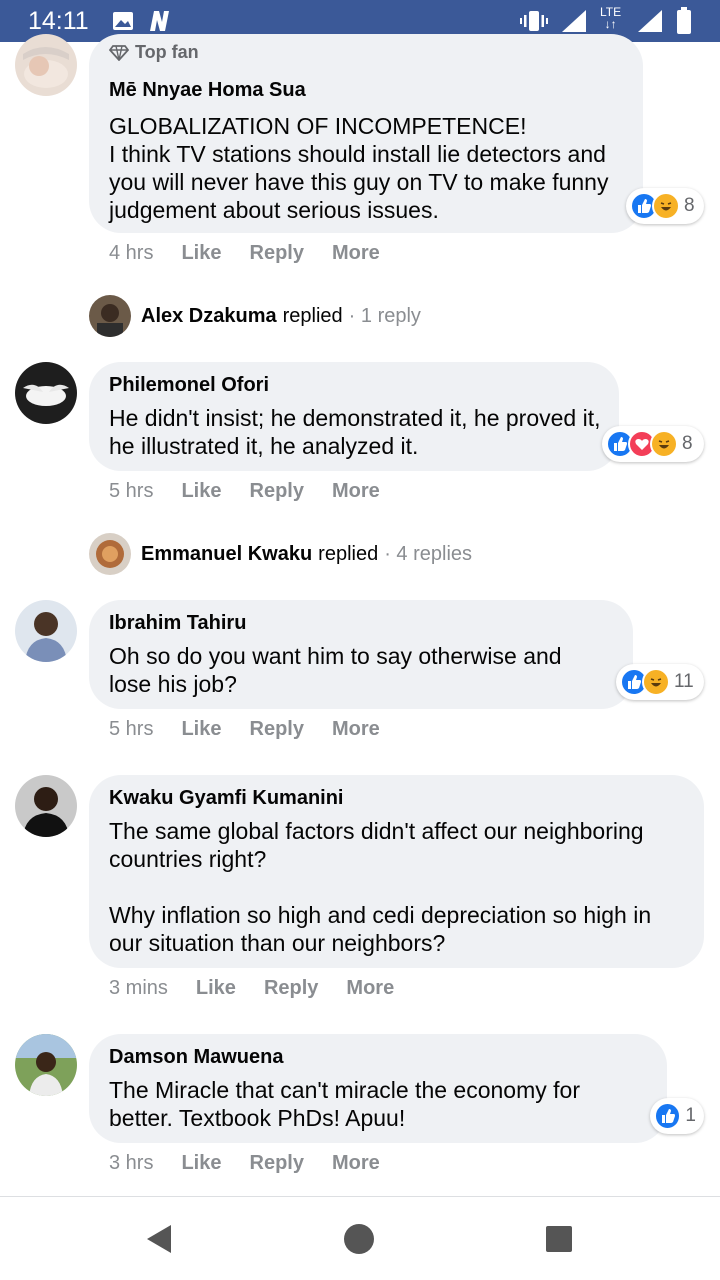 The width and height of the screenshot is (720, 1280). I want to click on reply-count: · 4 replies, so click(428, 553).